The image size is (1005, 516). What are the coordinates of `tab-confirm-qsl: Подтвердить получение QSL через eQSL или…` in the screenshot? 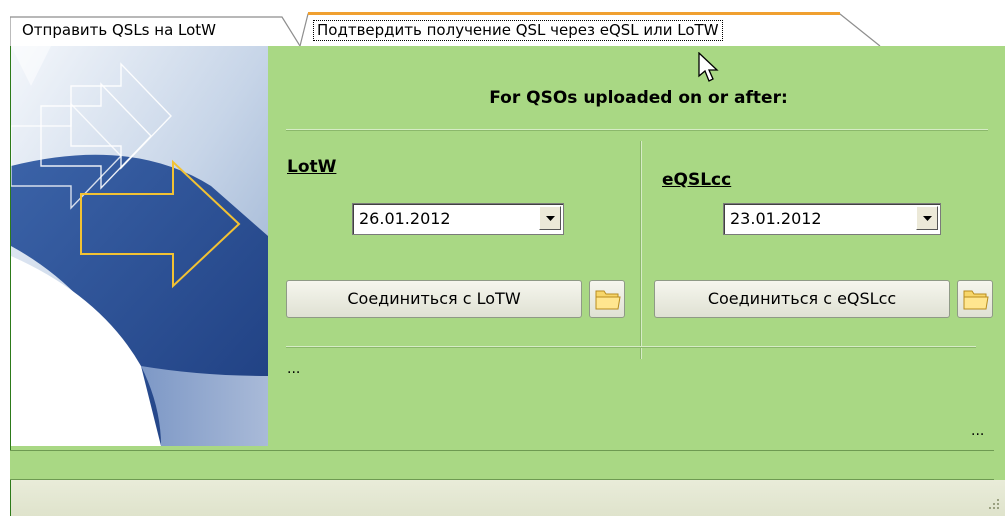 It's located at (591, 29).